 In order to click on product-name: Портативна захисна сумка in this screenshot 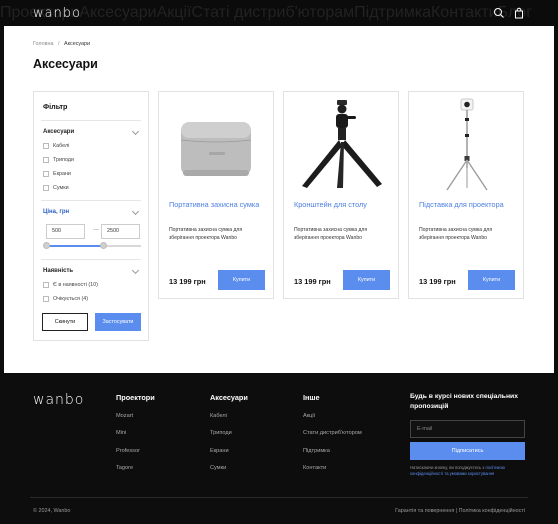, I will do `click(217, 205)`.